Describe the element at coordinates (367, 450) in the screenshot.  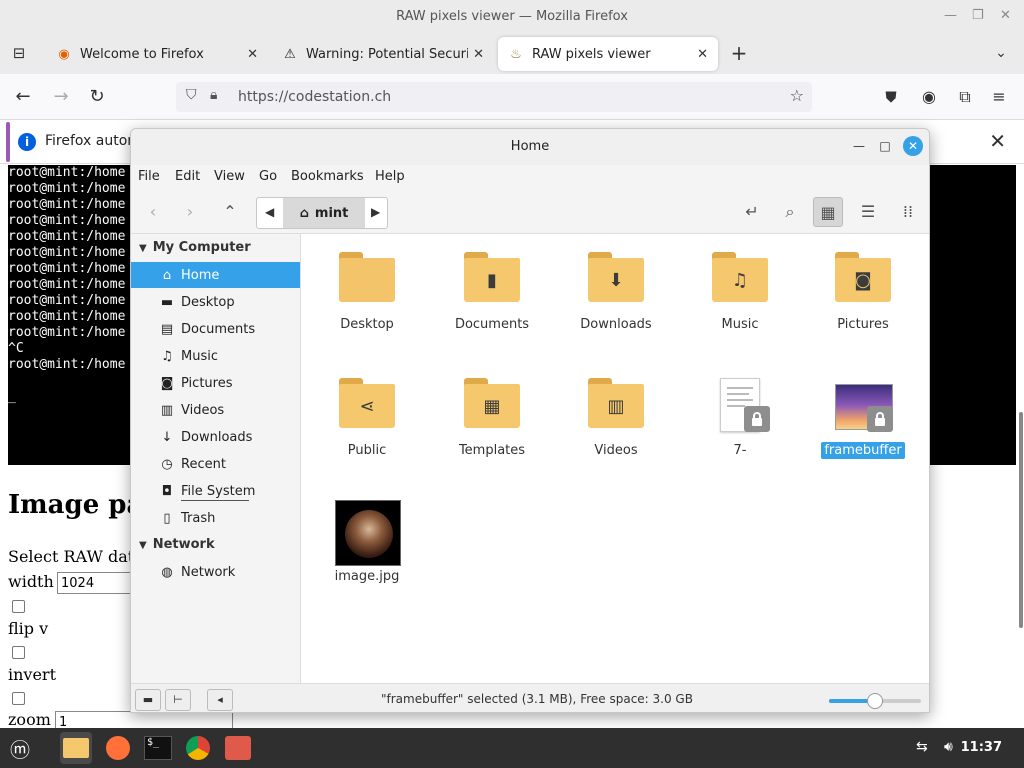
I see `file-name: Public` at that location.